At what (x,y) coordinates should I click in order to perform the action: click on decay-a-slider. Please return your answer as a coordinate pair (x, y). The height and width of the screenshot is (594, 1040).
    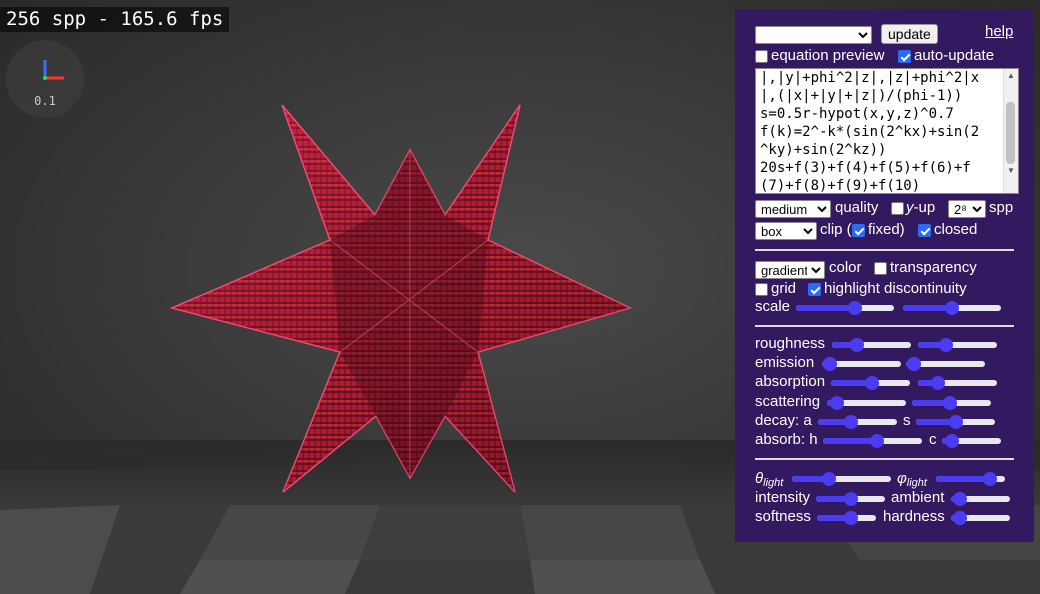
    Looking at the image, I should click on (857, 422).